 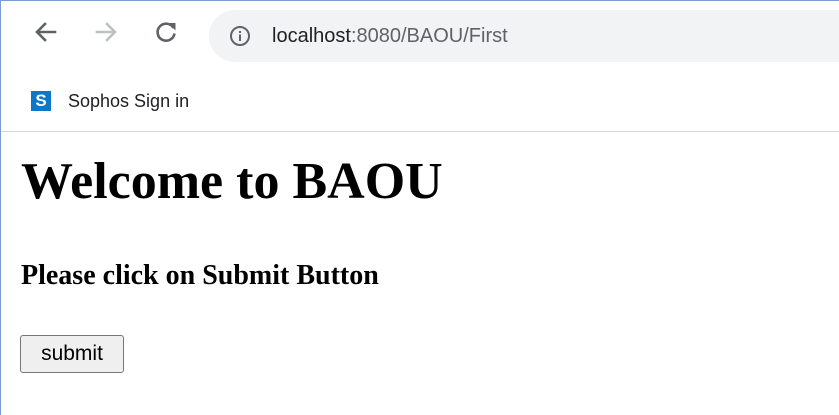 What do you see at coordinates (524, 36) in the screenshot?
I see `address-bar: localhost:8080/BAOU/First` at bounding box center [524, 36].